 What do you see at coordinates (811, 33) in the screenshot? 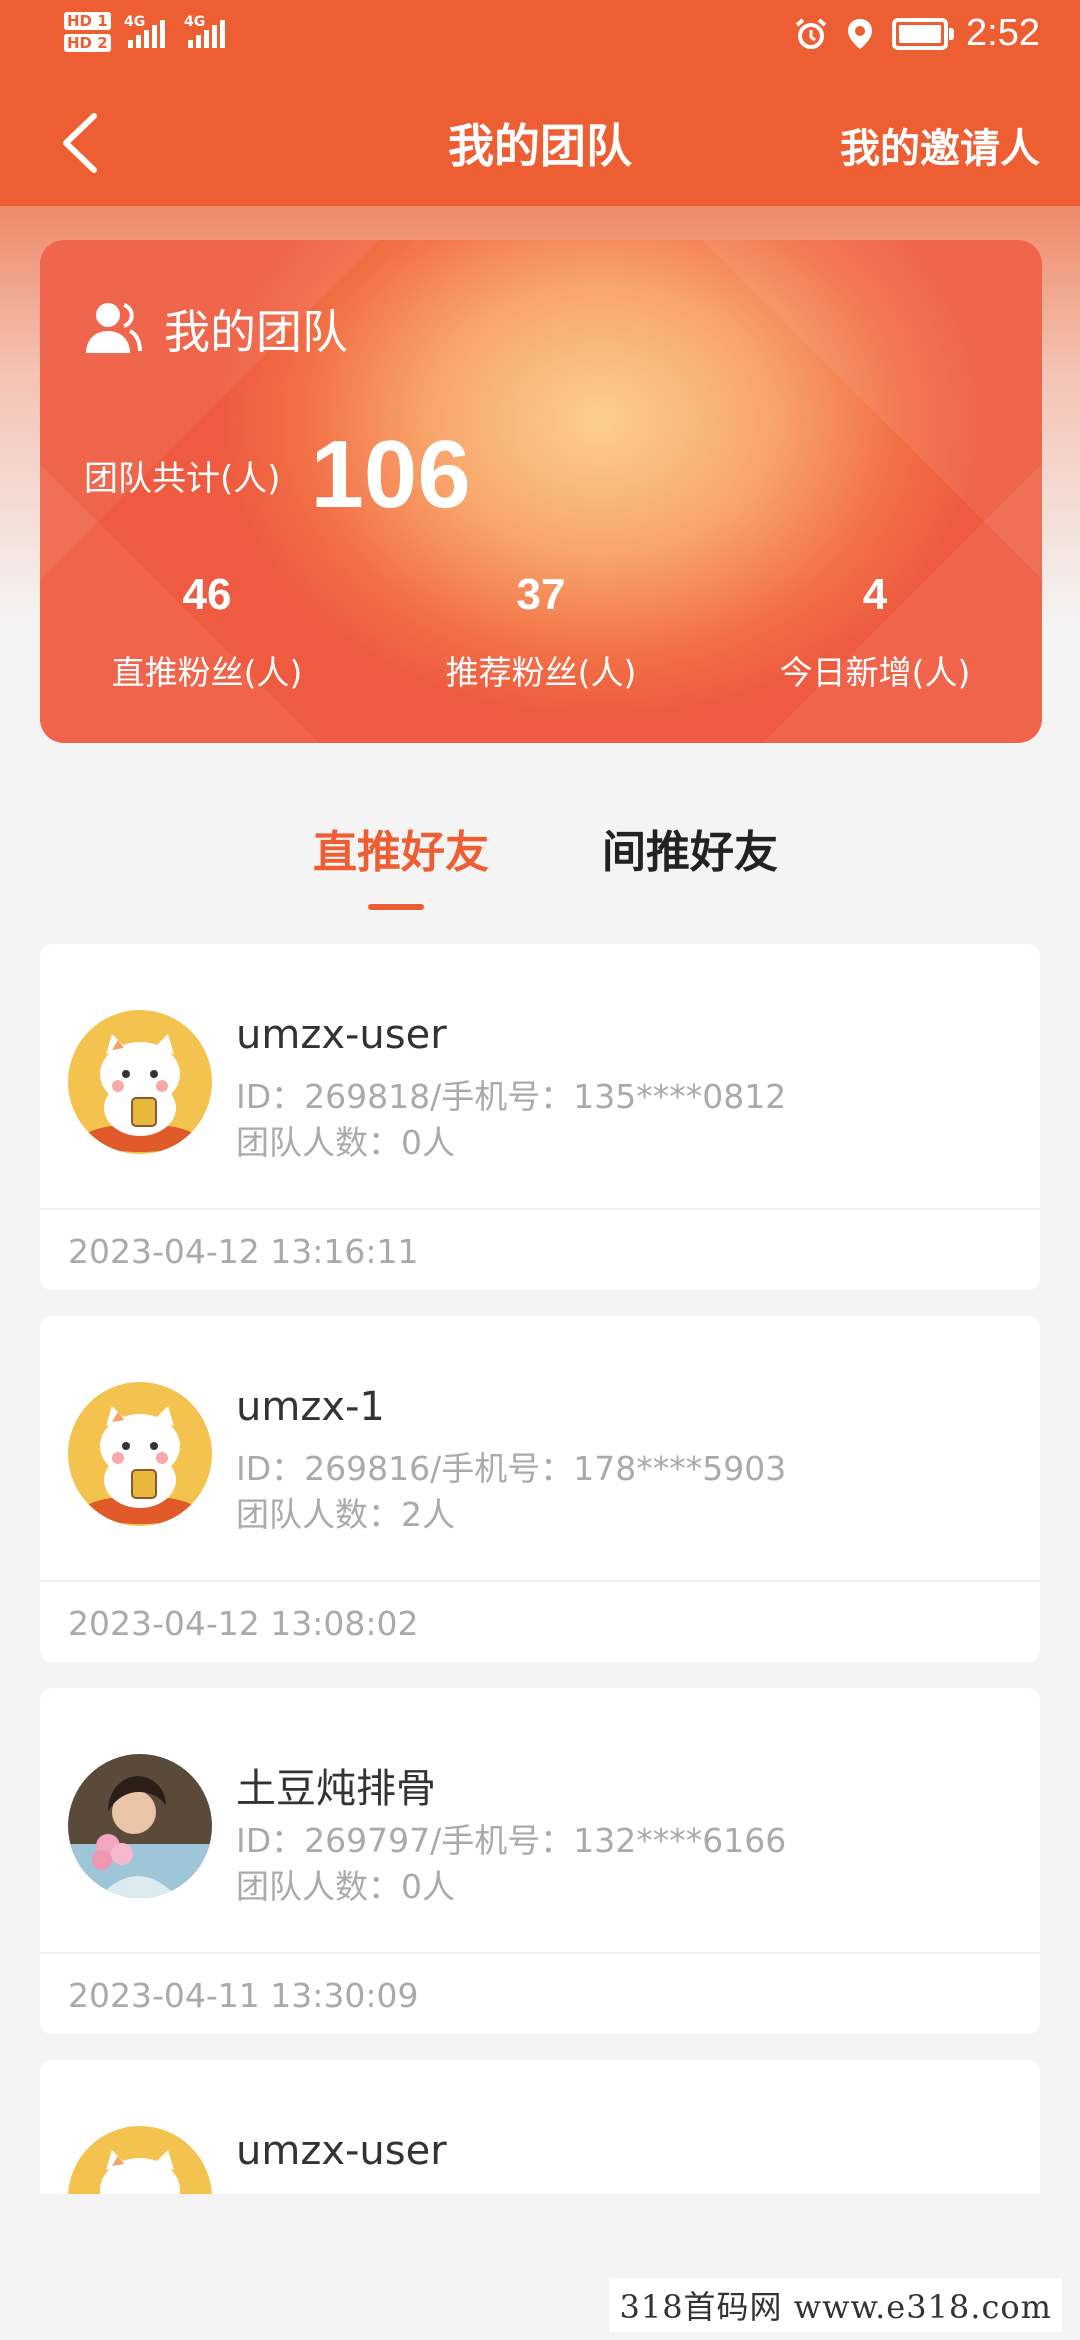
I see `alarm-icon` at bounding box center [811, 33].